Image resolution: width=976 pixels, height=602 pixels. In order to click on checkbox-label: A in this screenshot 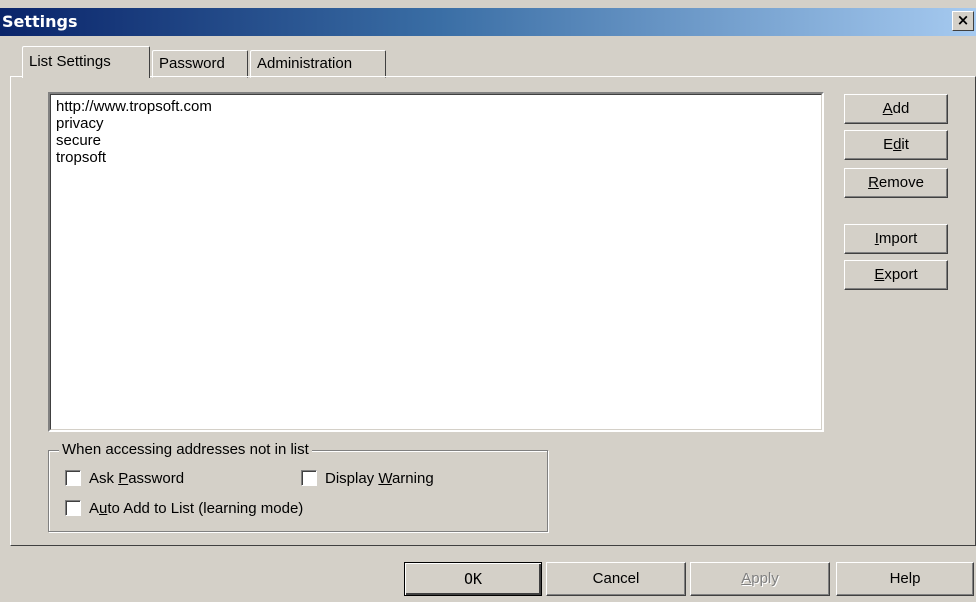, I will do `click(94, 508)`.